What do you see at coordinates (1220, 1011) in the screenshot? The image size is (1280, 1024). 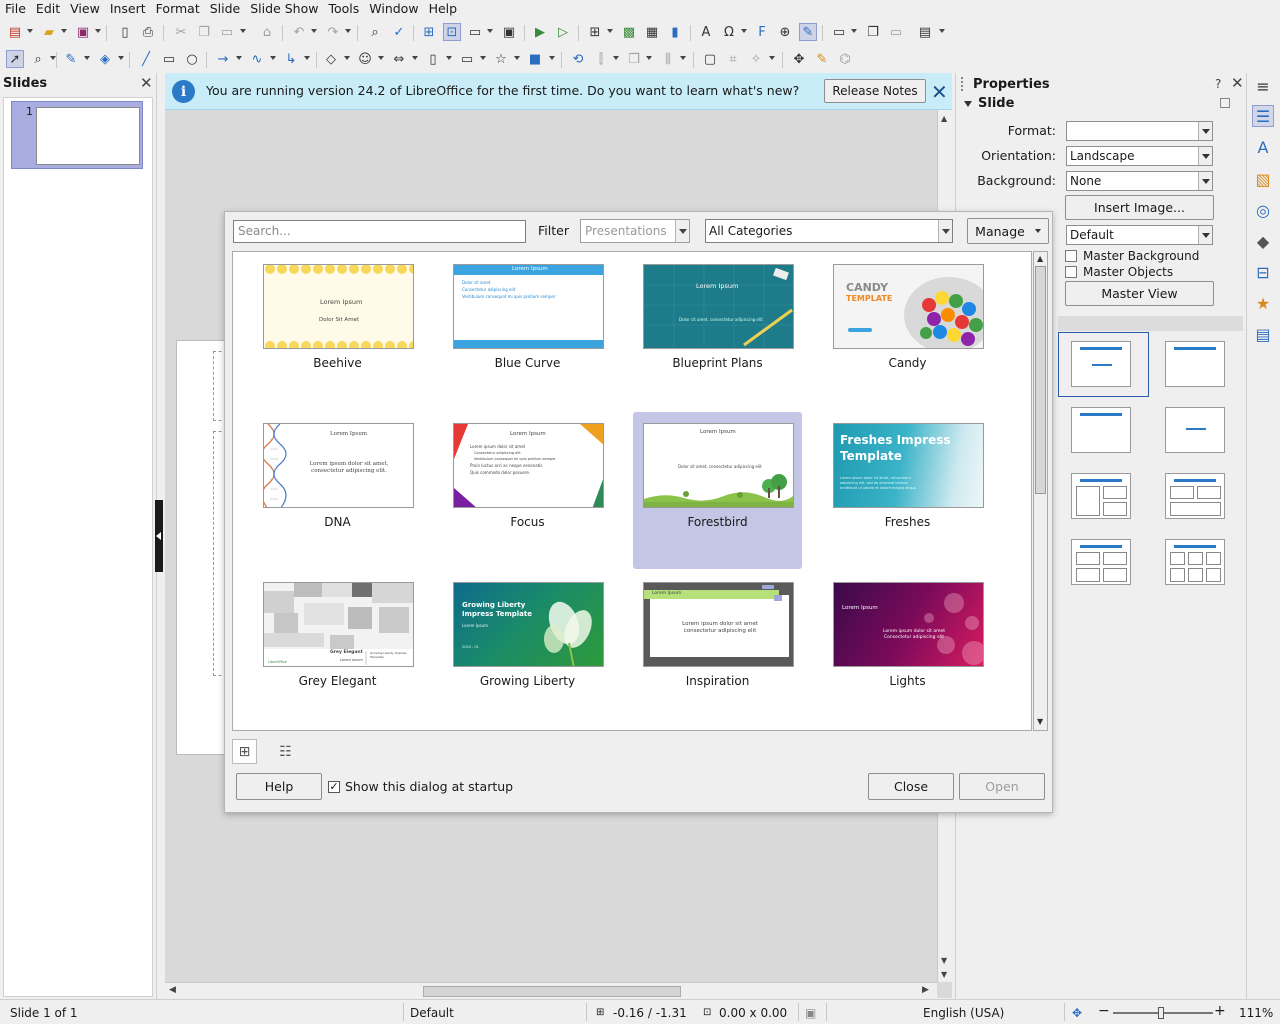 I see `zoom-in-icon: +` at bounding box center [1220, 1011].